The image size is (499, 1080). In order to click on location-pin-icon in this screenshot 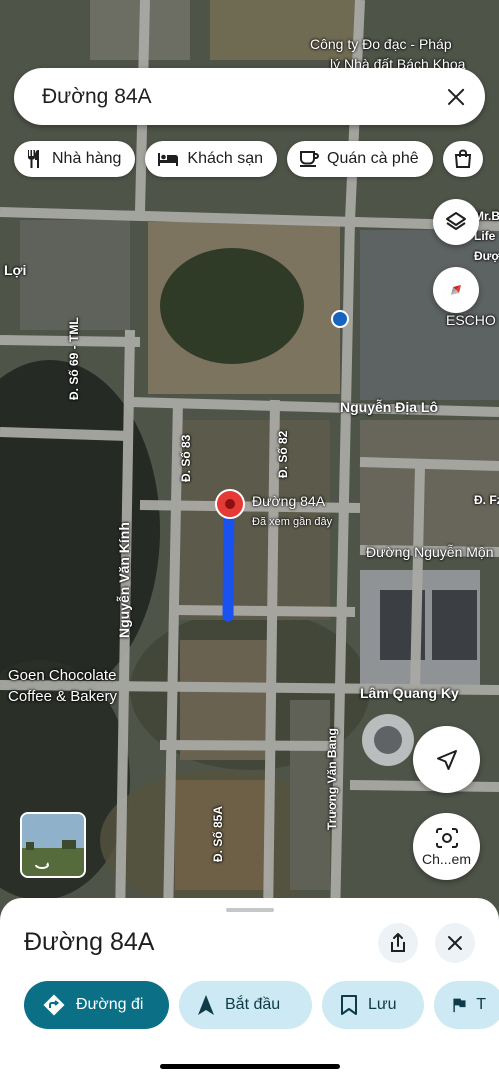, I will do `click(230, 506)`.